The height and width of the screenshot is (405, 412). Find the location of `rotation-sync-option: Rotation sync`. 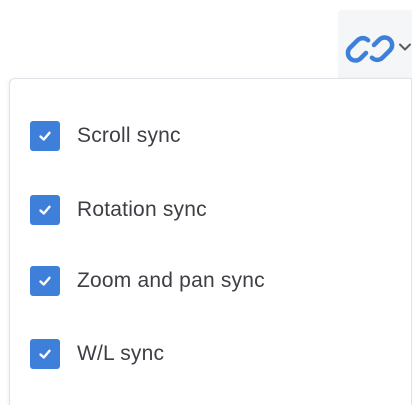

rotation-sync-option: Rotation sync is located at coordinates (118, 210).